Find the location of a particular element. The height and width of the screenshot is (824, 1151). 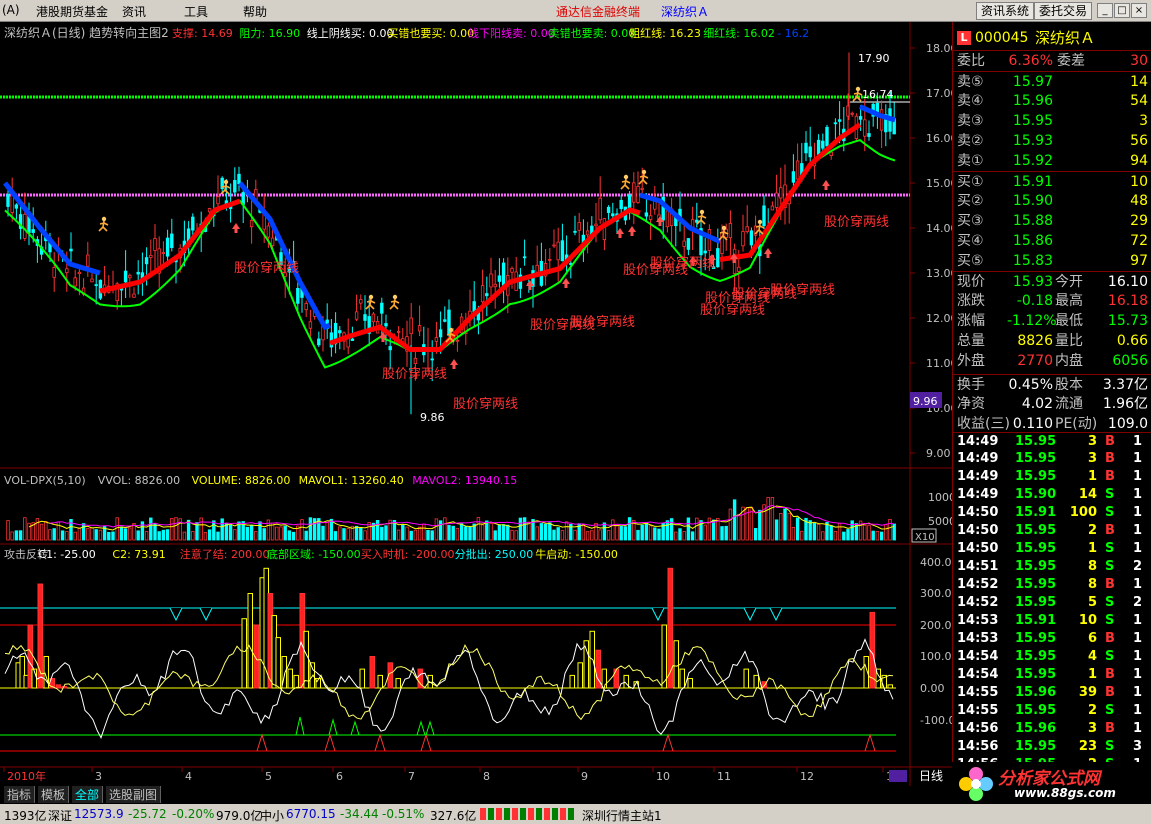

stat-value-2: 16.18 is located at coordinates (1127, 301).